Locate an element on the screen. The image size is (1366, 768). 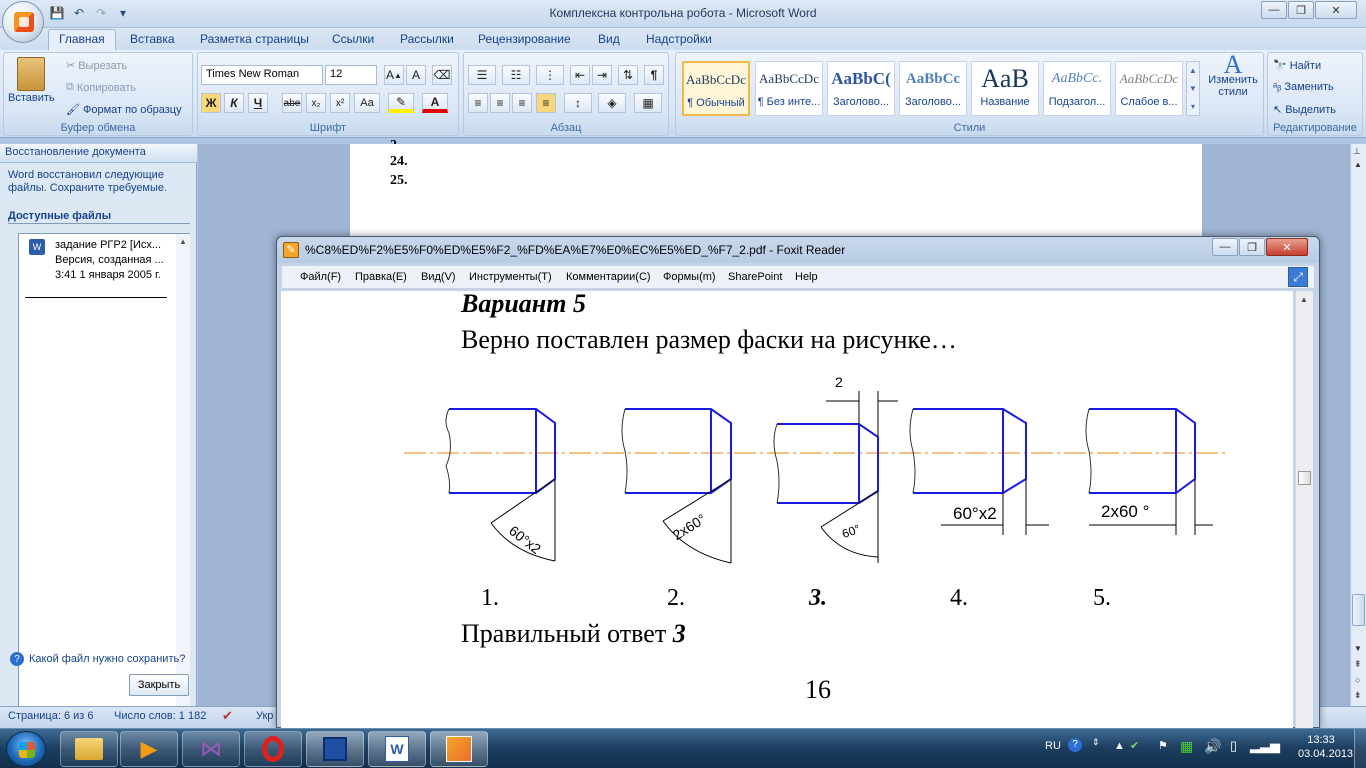
menu-help: Help is located at coordinates (806, 277).